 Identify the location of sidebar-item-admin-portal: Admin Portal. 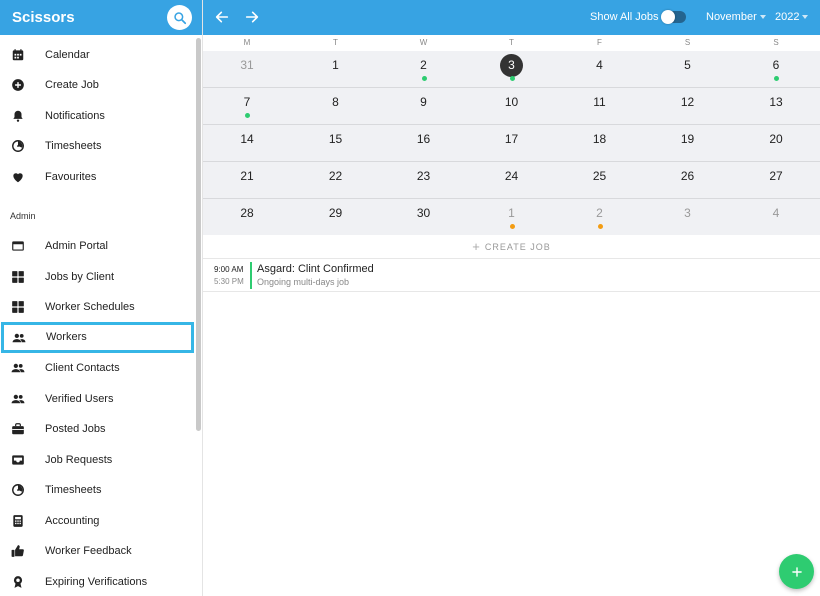
(97, 246).